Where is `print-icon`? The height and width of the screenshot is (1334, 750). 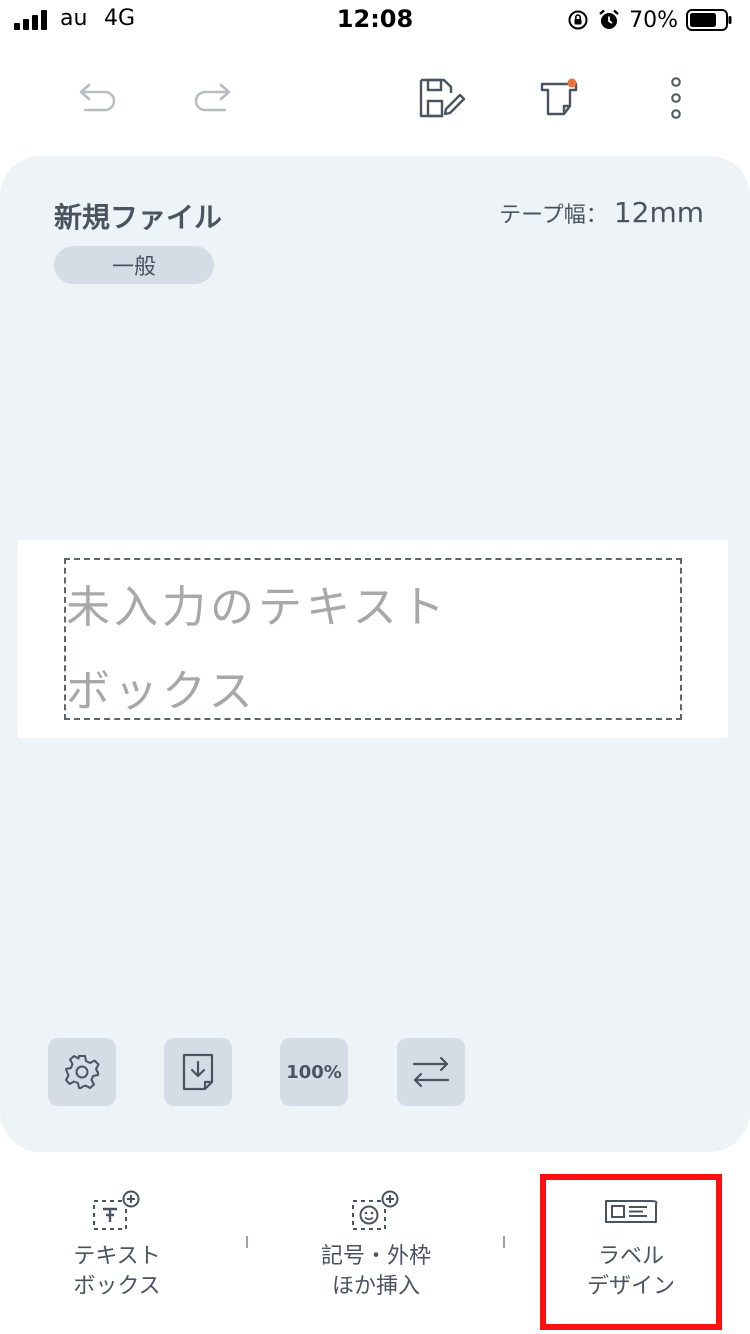 print-icon is located at coordinates (559, 97).